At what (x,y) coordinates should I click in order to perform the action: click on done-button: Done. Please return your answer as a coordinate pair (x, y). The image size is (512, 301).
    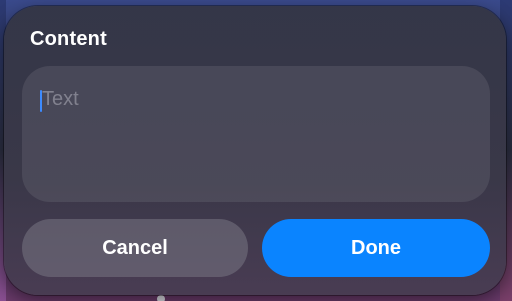
    Looking at the image, I should click on (376, 248).